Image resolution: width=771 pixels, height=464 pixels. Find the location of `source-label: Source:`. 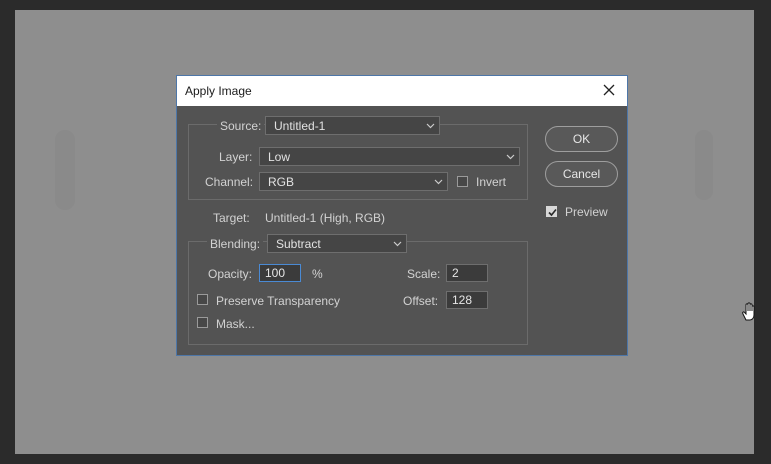

source-label: Source: is located at coordinates (241, 126).